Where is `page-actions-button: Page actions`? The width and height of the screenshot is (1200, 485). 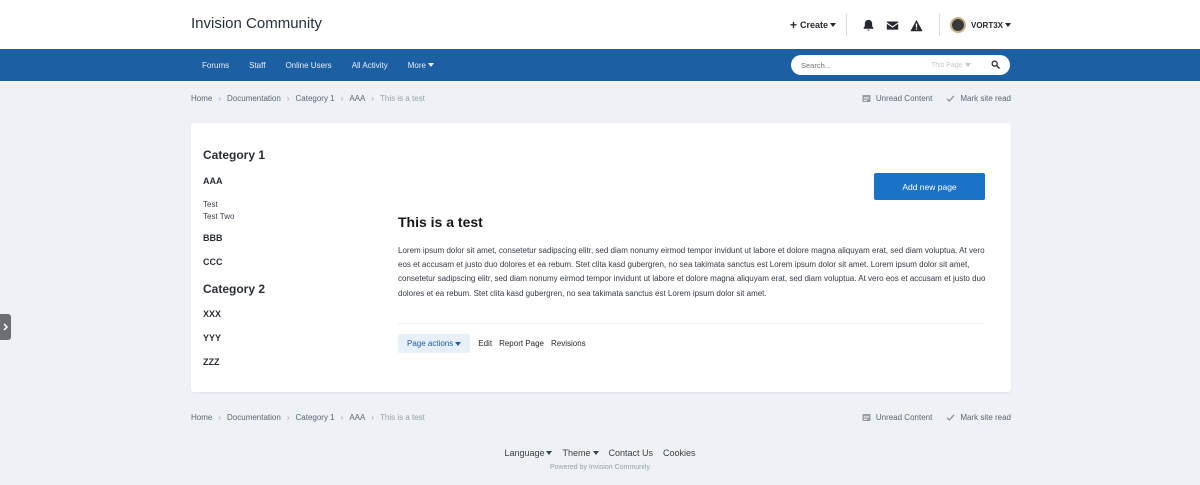
page-actions-button: Page actions is located at coordinates (434, 343).